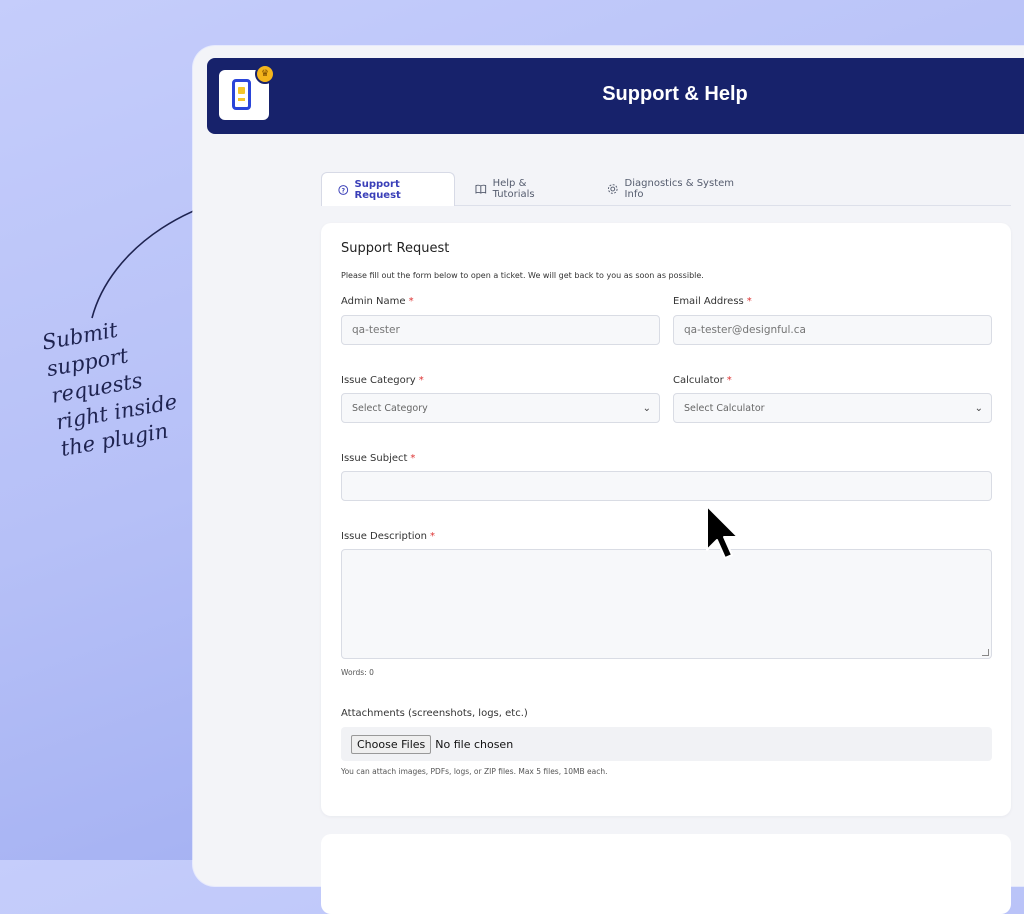 This screenshot has height=914, width=1024. I want to click on email-input, so click(832, 330).